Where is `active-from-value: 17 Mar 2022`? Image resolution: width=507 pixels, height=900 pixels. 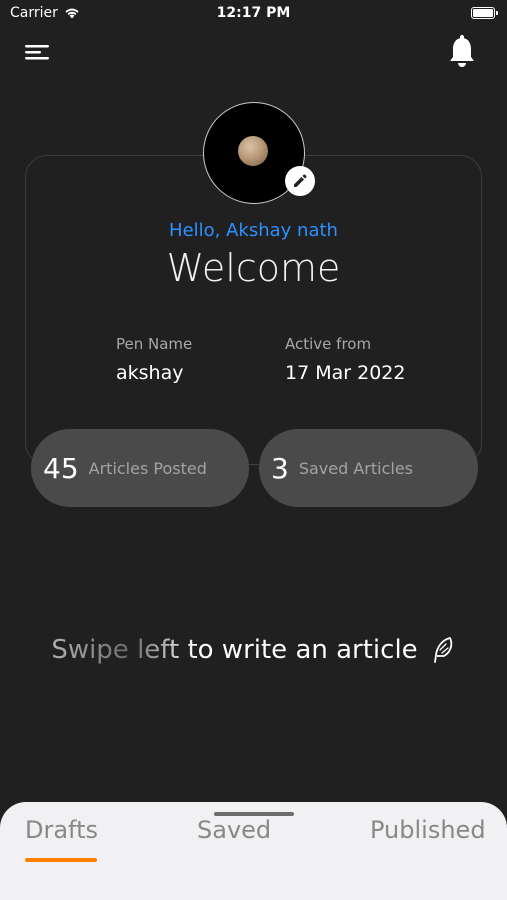 active-from-value: 17 Mar 2022 is located at coordinates (345, 373).